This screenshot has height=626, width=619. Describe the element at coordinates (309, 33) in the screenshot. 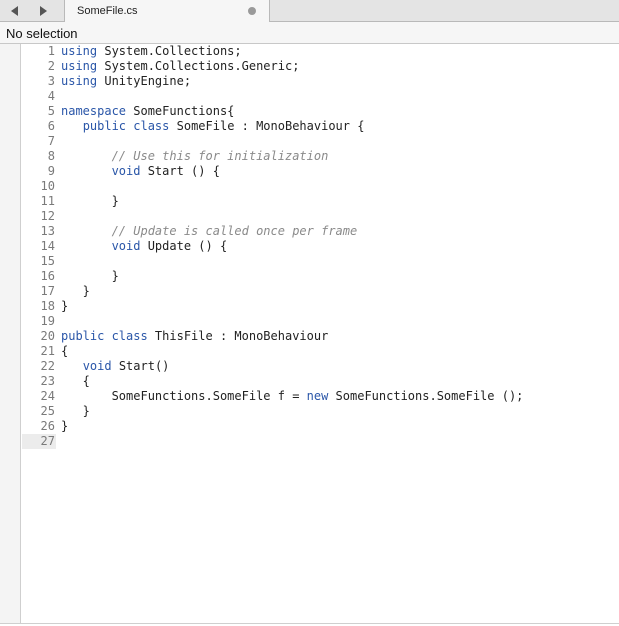

I see `jump-bar: No selection` at that location.